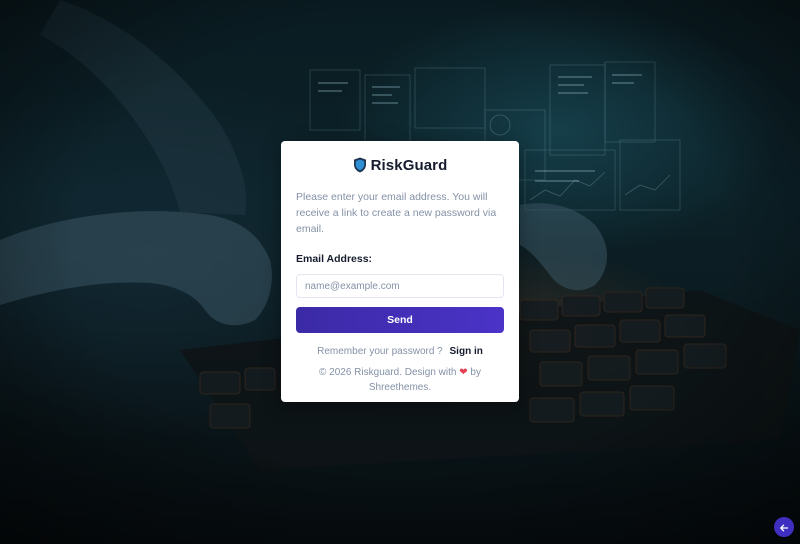 This screenshot has height=544, width=800. What do you see at coordinates (463, 372) in the screenshot?
I see `heart-icon: ❤` at bounding box center [463, 372].